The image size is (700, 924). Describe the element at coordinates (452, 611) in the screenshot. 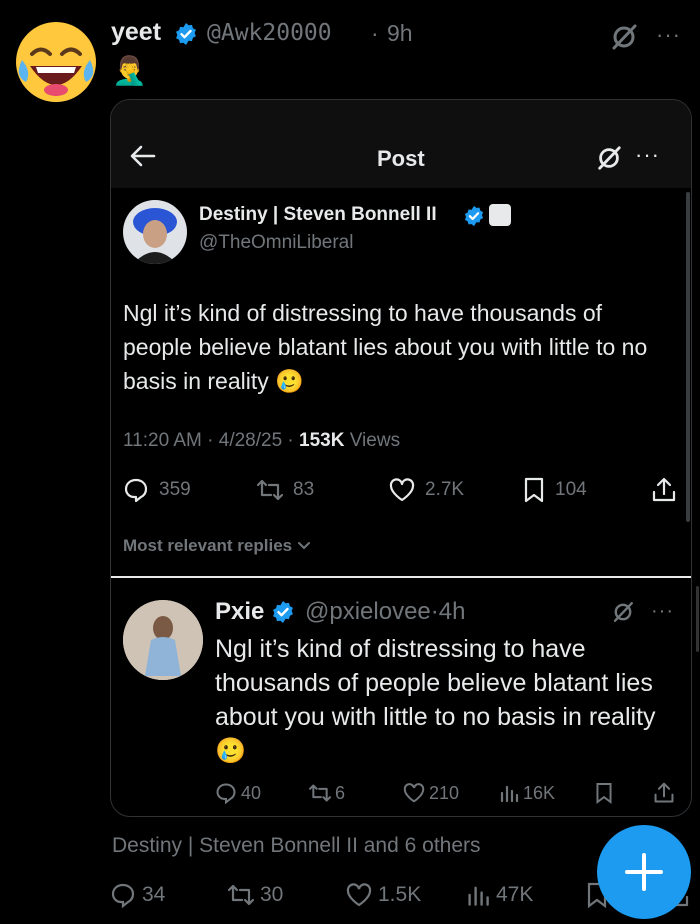

I see `reply-time: 4h` at that location.